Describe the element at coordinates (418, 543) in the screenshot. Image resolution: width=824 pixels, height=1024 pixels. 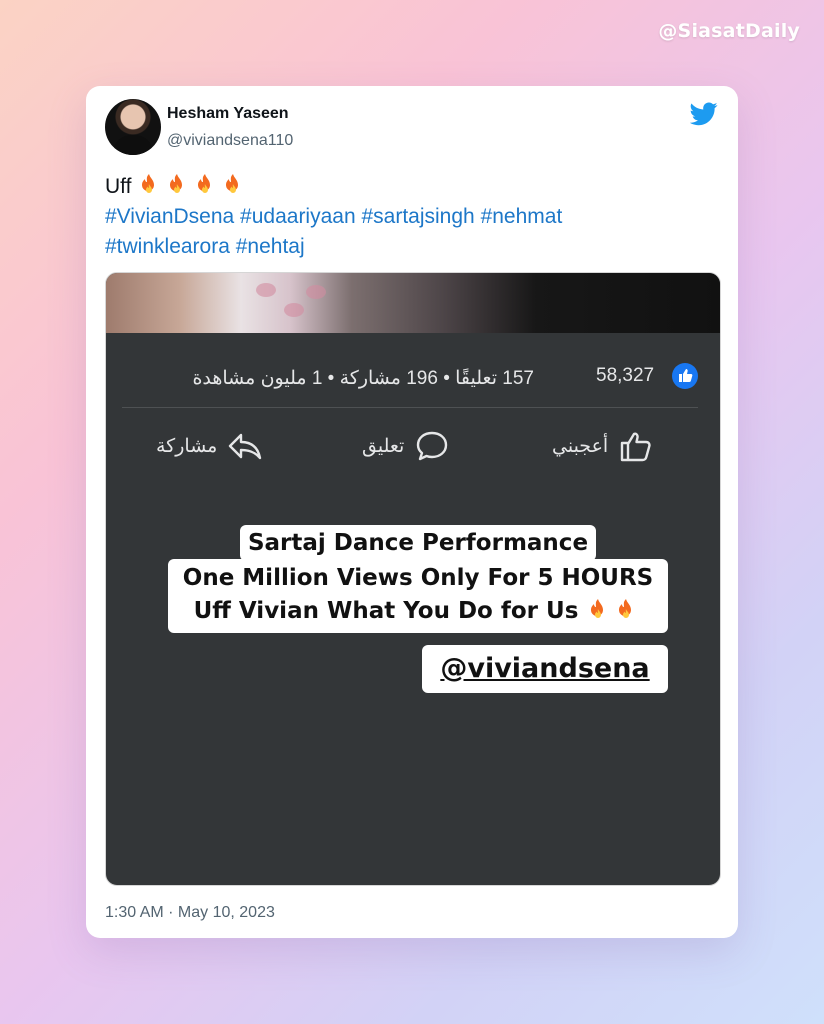
I see `caption-line-1: Sartaj Dance Performance` at that location.